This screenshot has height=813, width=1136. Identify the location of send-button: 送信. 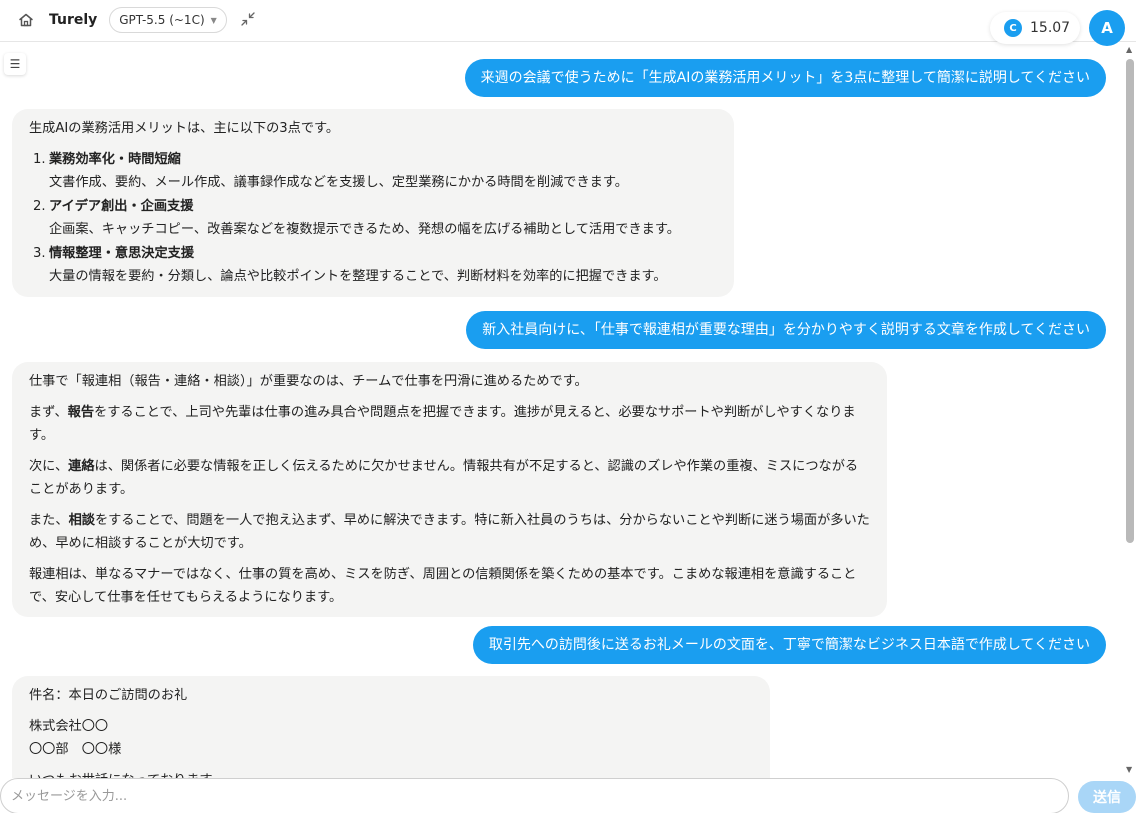
(1107, 797).